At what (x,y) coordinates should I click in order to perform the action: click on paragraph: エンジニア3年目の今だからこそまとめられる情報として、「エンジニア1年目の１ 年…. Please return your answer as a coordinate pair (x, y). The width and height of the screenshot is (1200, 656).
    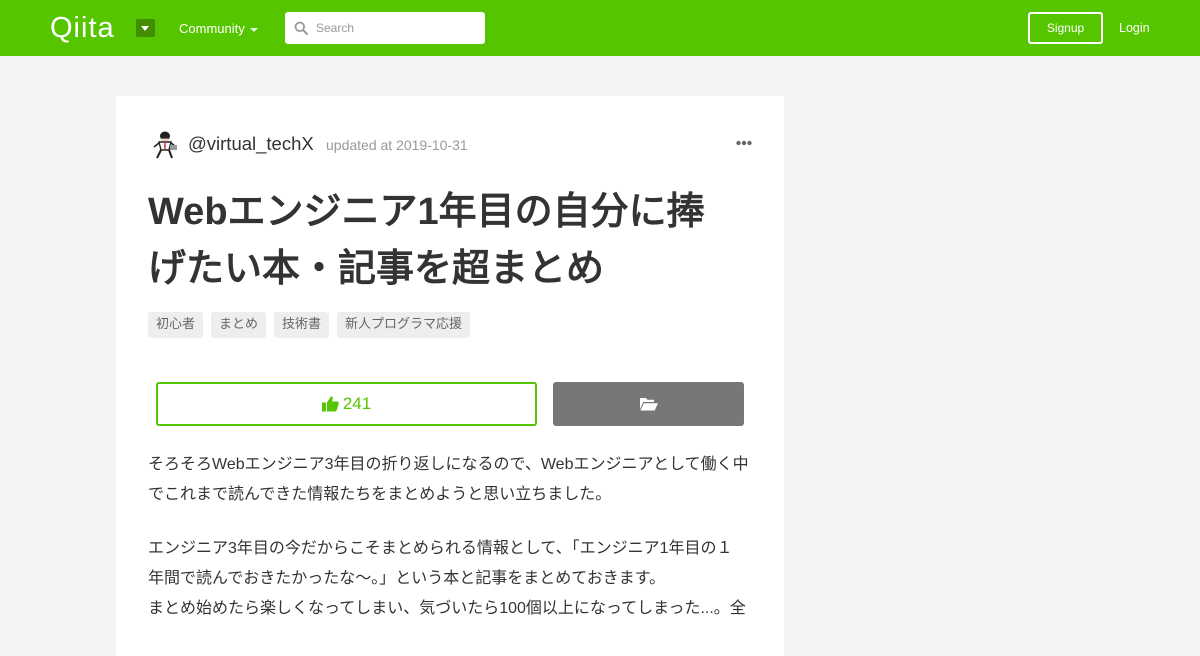
    Looking at the image, I should click on (453, 579).